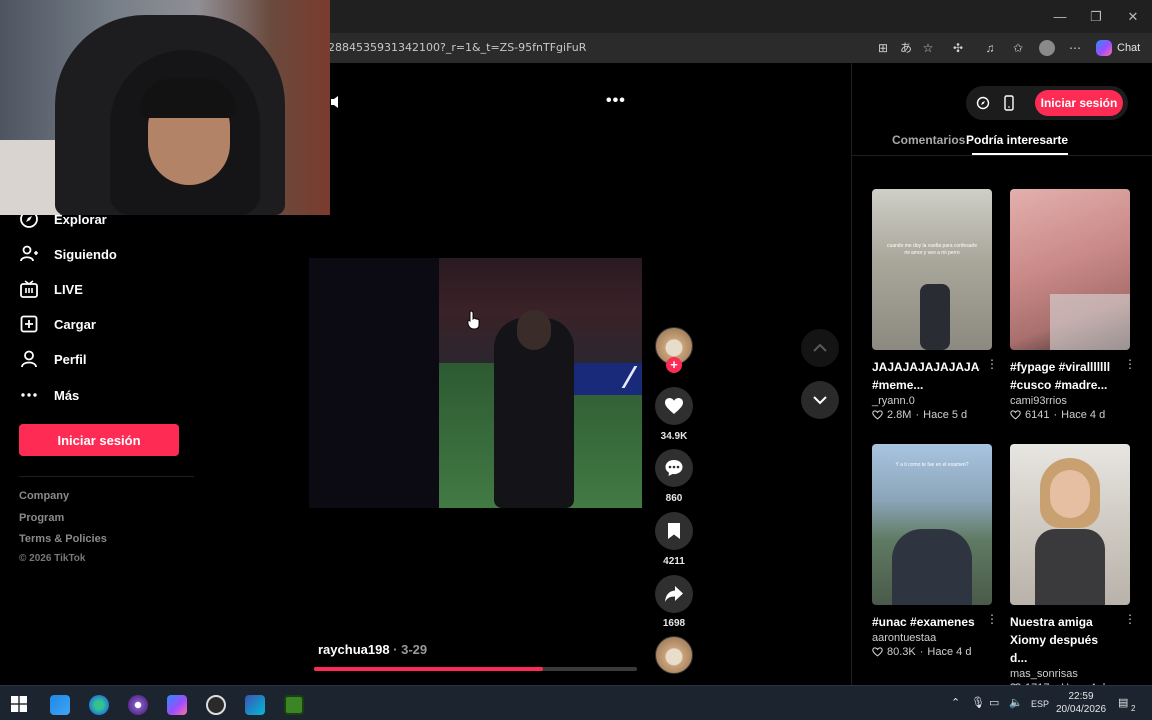 This screenshot has width=1152, height=720. Describe the element at coordinates (1060, 17) in the screenshot. I see `minimize-button: —` at that location.